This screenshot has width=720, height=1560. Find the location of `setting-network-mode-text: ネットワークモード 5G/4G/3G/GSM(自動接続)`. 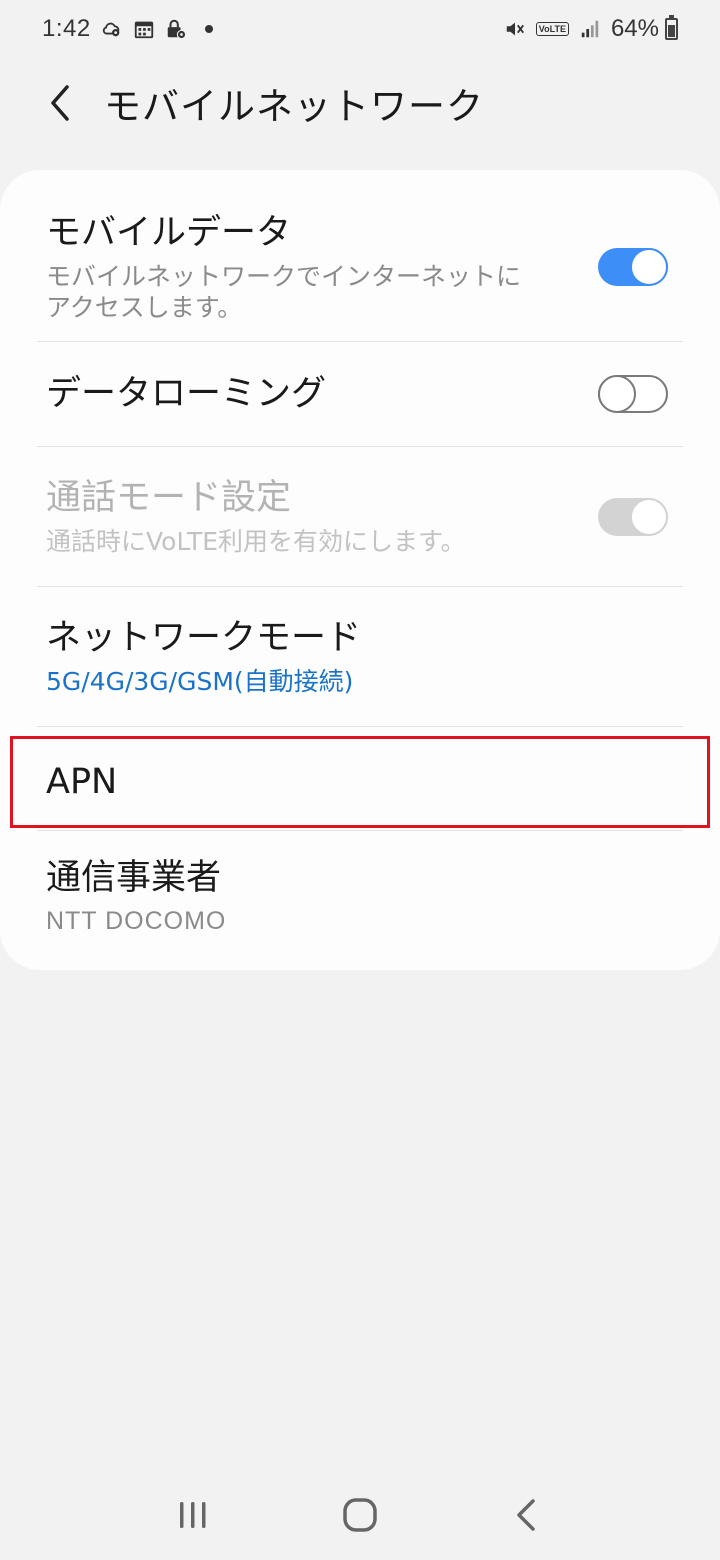

setting-network-mode-text: ネットワークモード 5G/4G/3G/GSM(自動接続) is located at coordinates (203, 656).